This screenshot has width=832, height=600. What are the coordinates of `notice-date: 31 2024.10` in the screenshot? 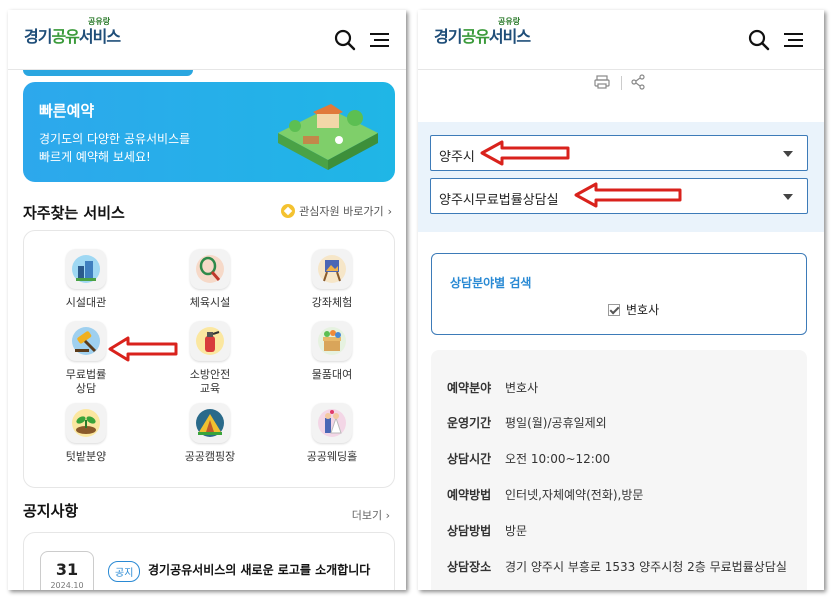 It's located at (67, 570).